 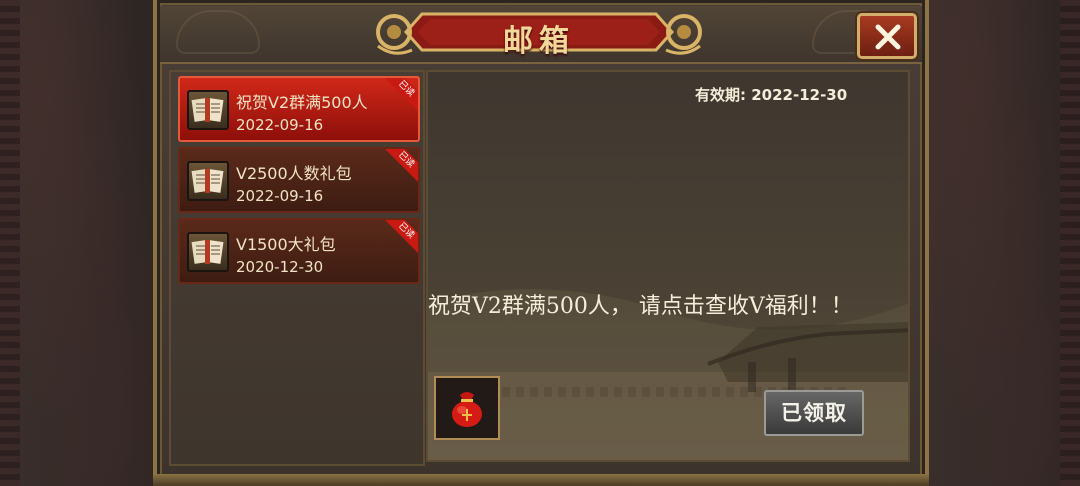 I want to click on left-edge-decoration, so click(x=10, y=243).